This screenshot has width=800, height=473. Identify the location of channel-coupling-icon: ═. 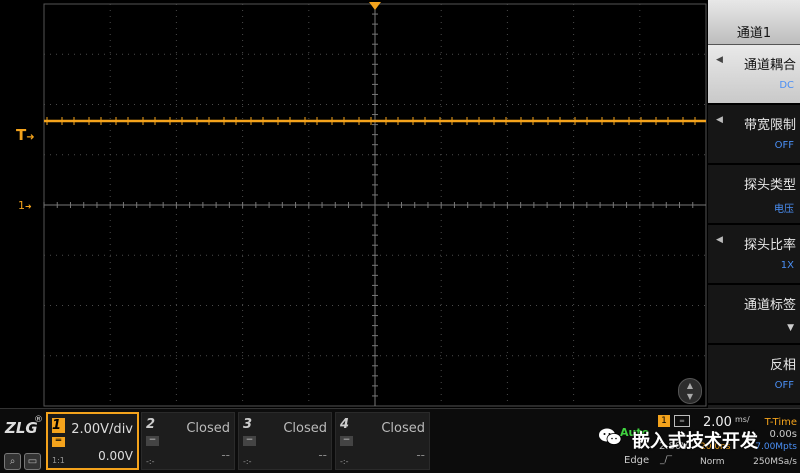
(58, 442).